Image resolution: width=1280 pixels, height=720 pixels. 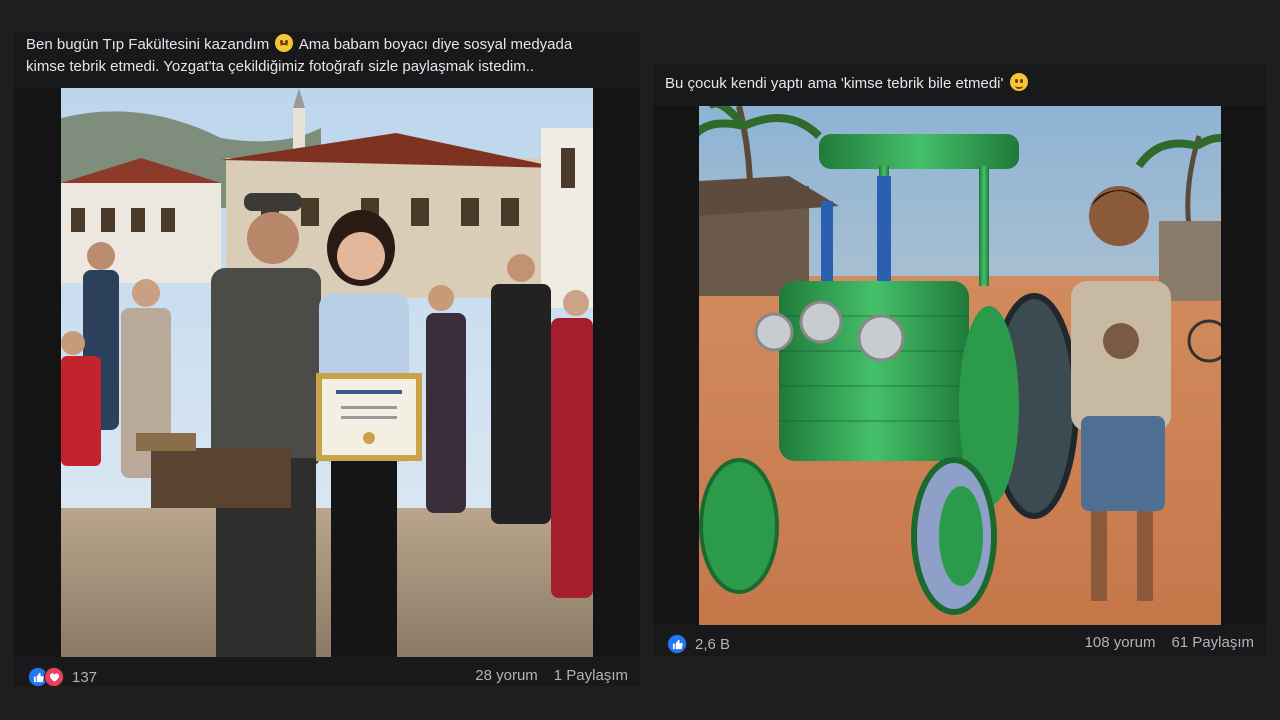 I want to click on caption-line-1: Ben bugün Tıp Fakültesini kazandım, so click(x=148, y=44).